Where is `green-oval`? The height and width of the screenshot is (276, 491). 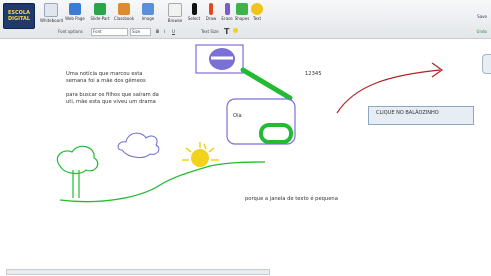 green-oval is located at coordinates (276, 133).